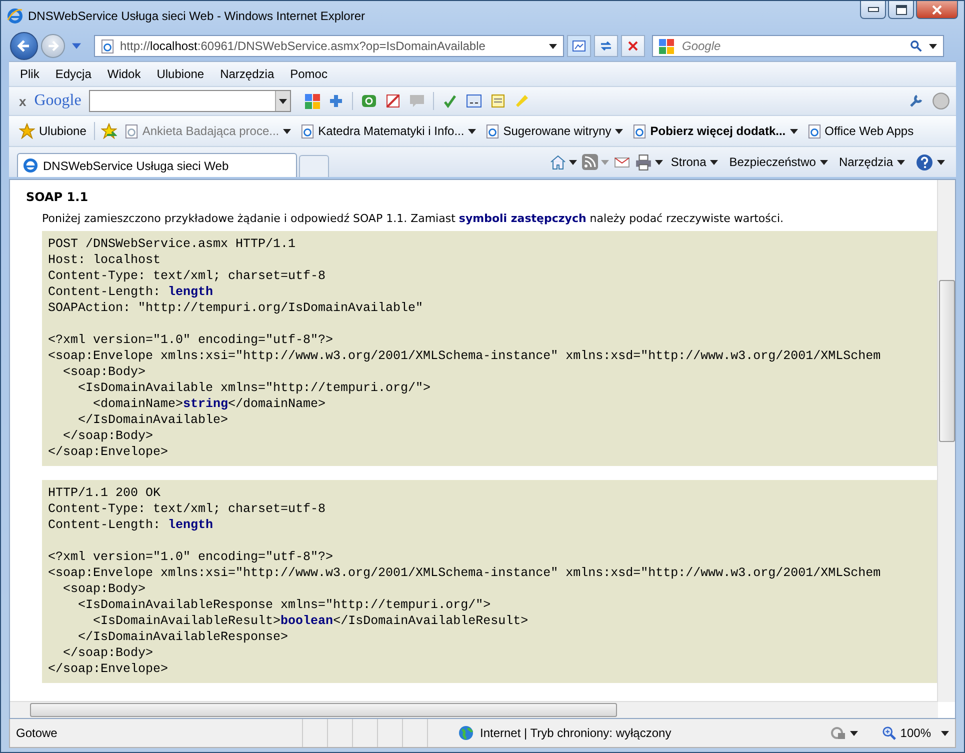  Describe the element at coordinates (413, 218) in the screenshot. I see `intro-text: Poniżej zamieszczono przykładowe żądanie i odpowiedź SOAP 1.1. Zamiast symboli zastępczych należy podać rzeczywiste wartości.` at that location.